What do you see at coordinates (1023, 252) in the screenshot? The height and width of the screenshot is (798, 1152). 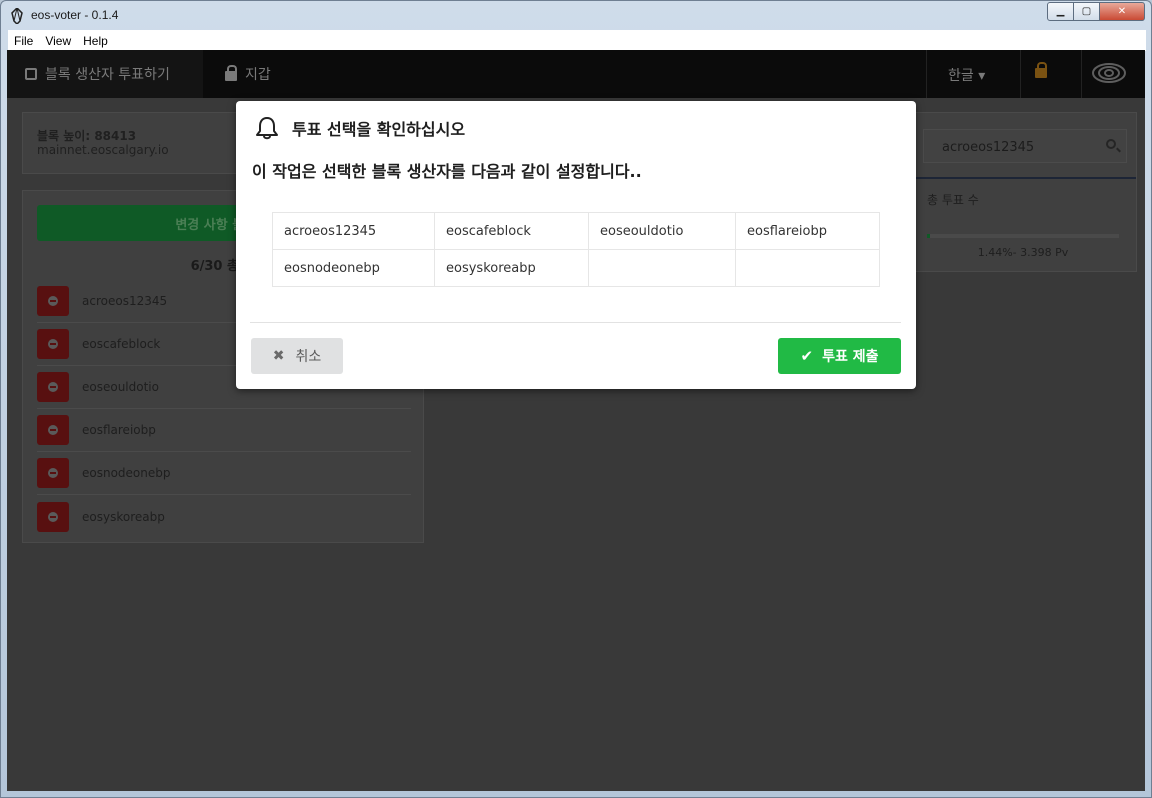 I see `vote-percent: 1.44%- 3.398 Pv` at bounding box center [1023, 252].